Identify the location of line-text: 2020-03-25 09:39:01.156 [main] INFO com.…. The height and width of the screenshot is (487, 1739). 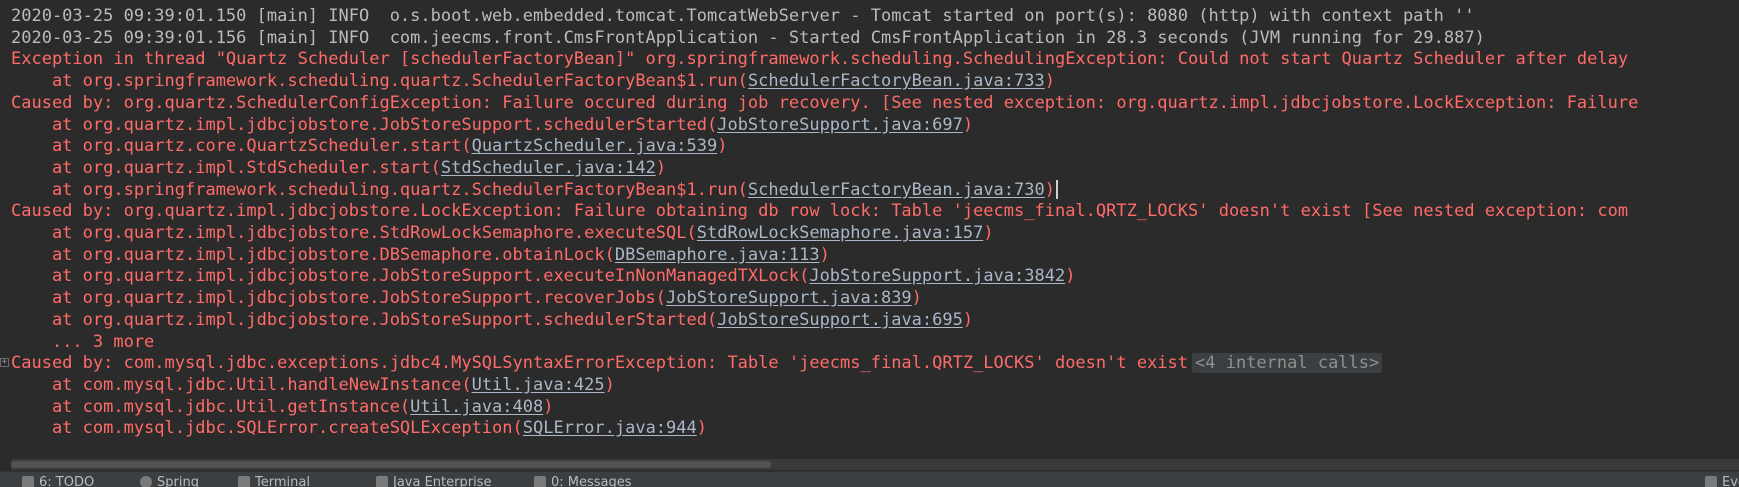
(748, 37).